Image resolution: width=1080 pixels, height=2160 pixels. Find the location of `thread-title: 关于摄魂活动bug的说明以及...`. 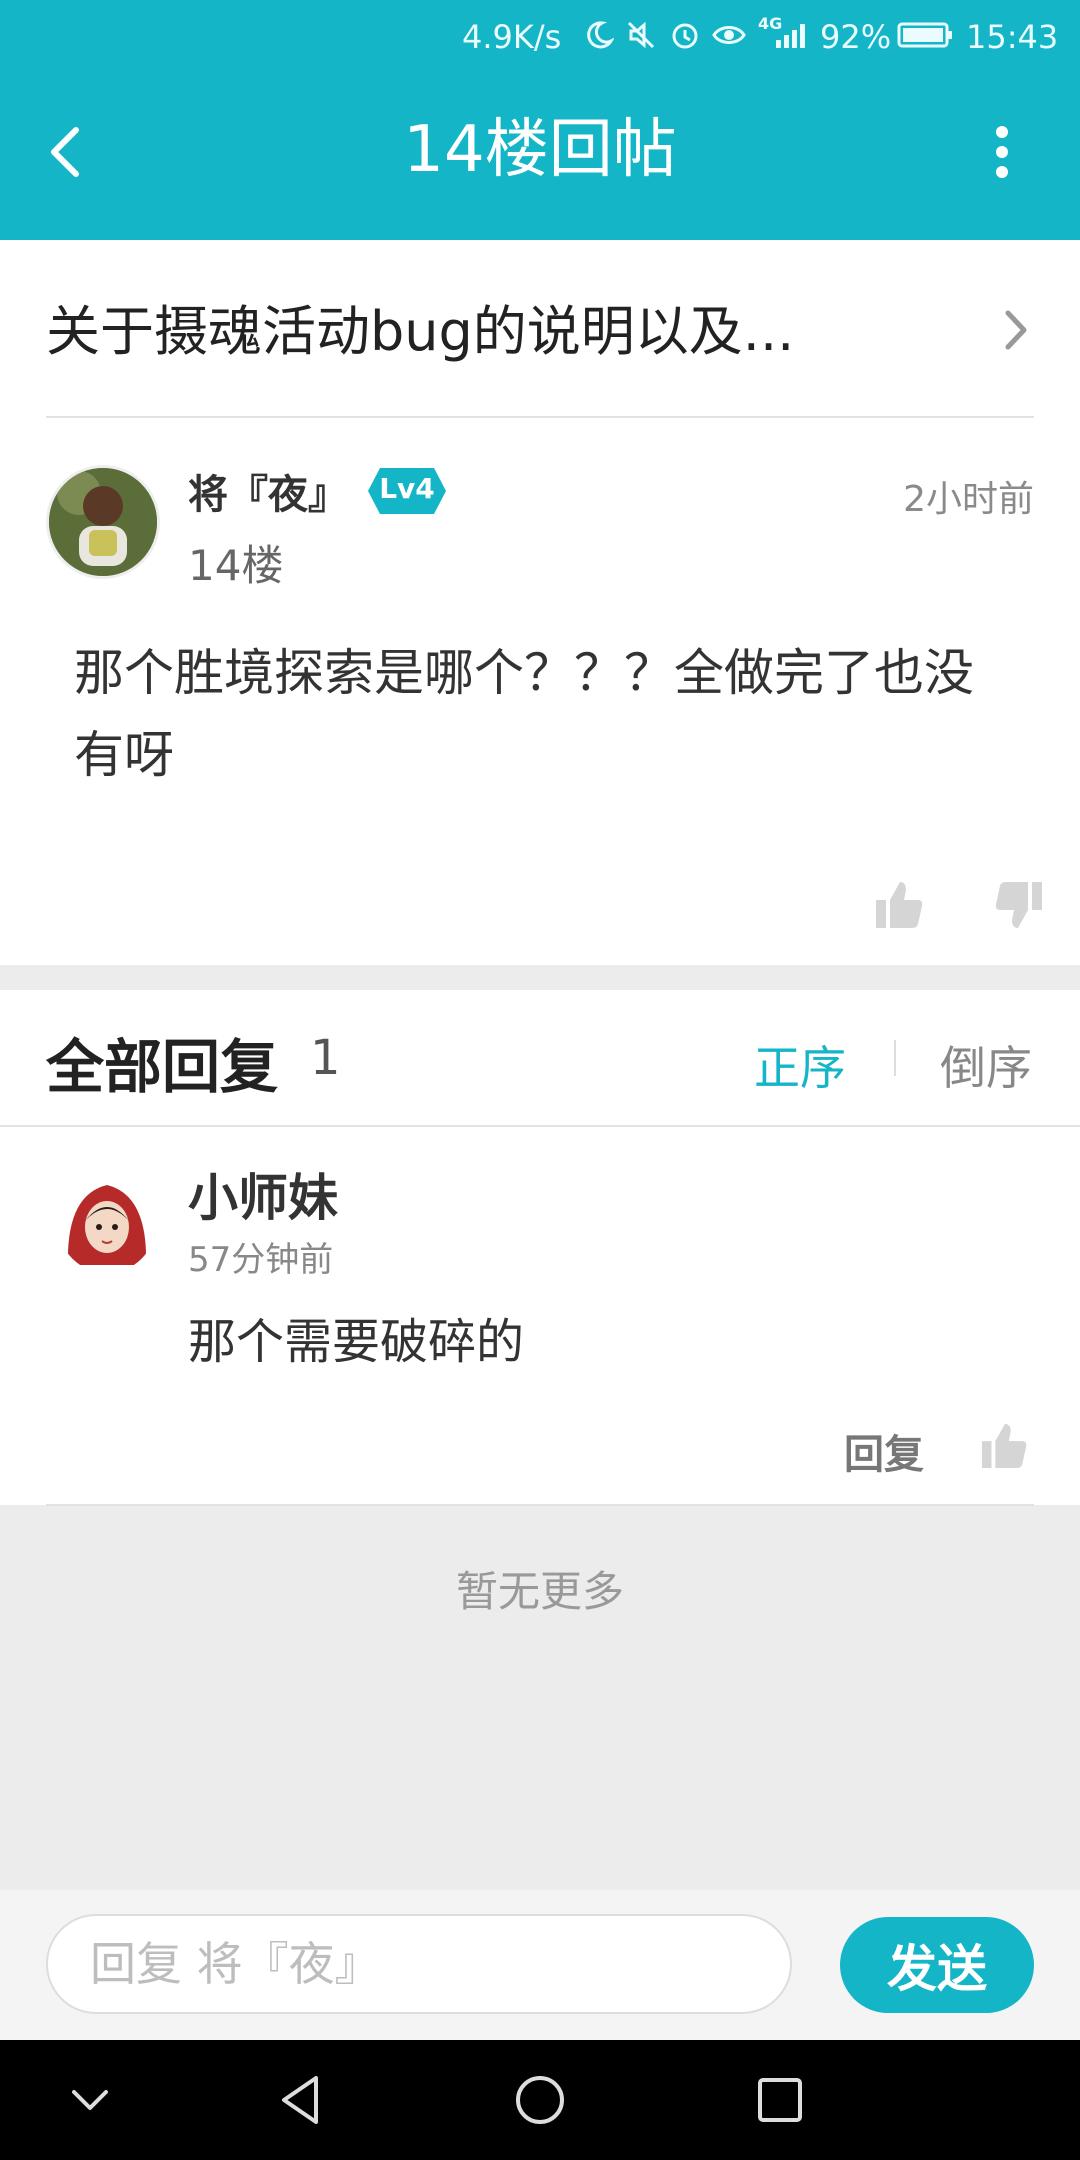

thread-title: 关于摄魂活动bug的说明以及... is located at coordinates (420, 331).